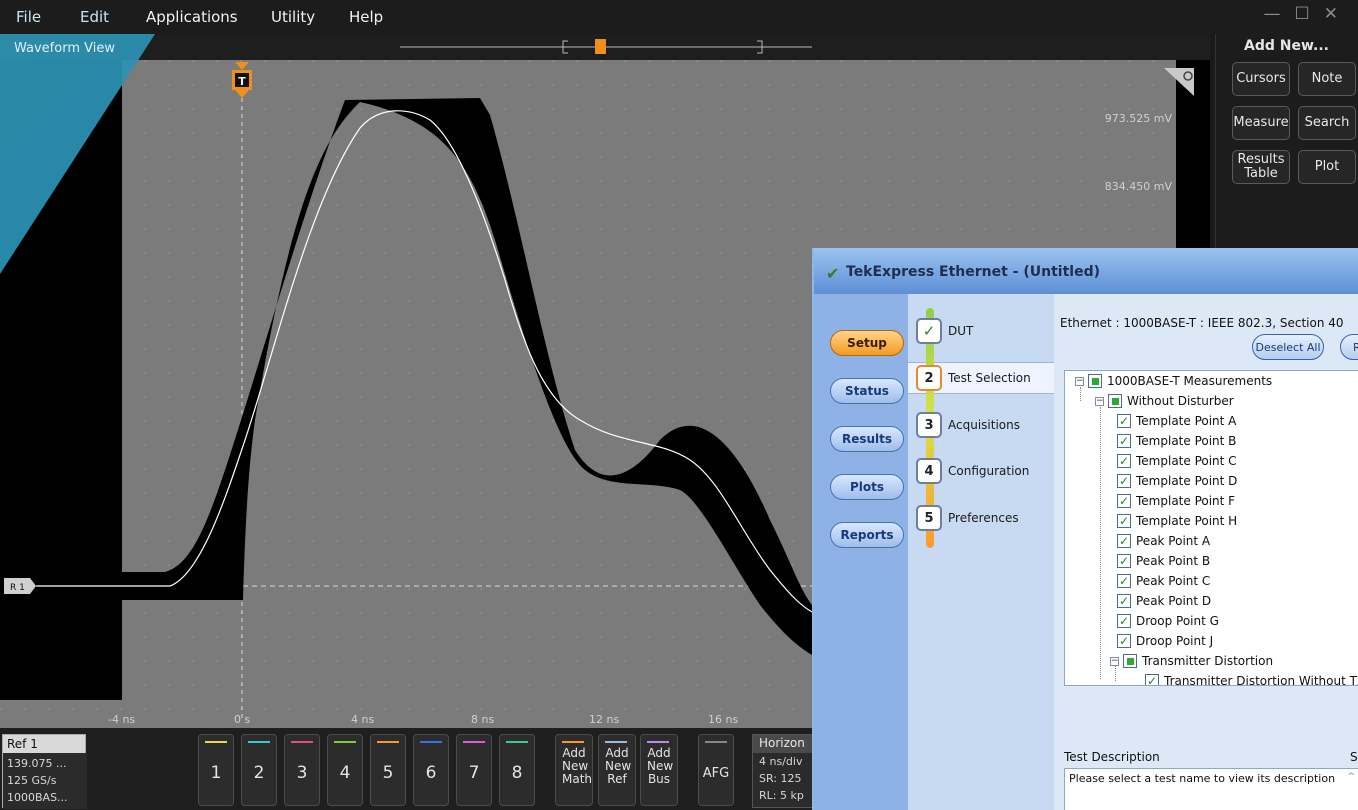 The width and height of the screenshot is (1358, 810). I want to click on menu-bar: File Edit Applications Utility Help —☐✕, so click(679, 17).